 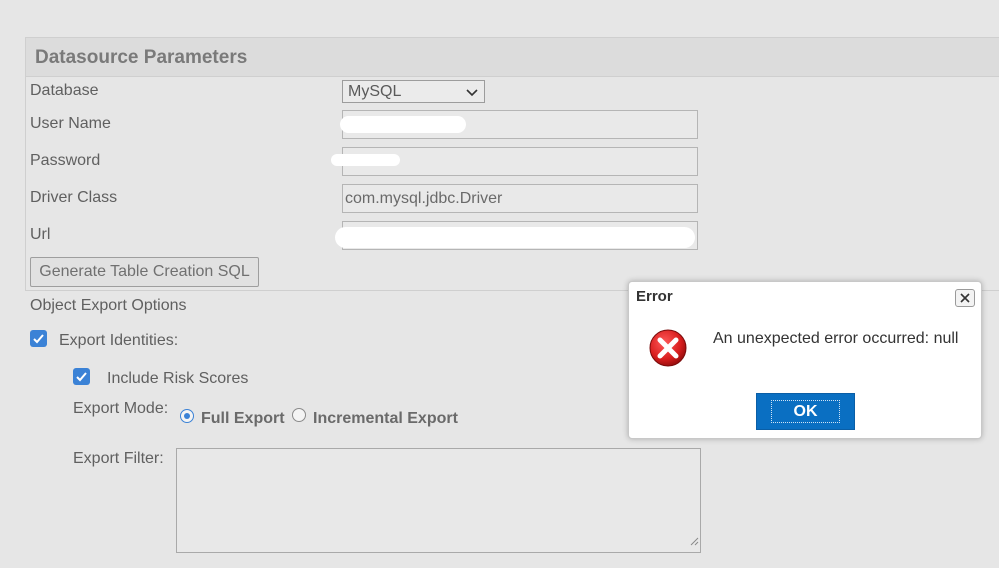 I want to click on export-options-heading: Object Export Options, so click(x=108, y=305).